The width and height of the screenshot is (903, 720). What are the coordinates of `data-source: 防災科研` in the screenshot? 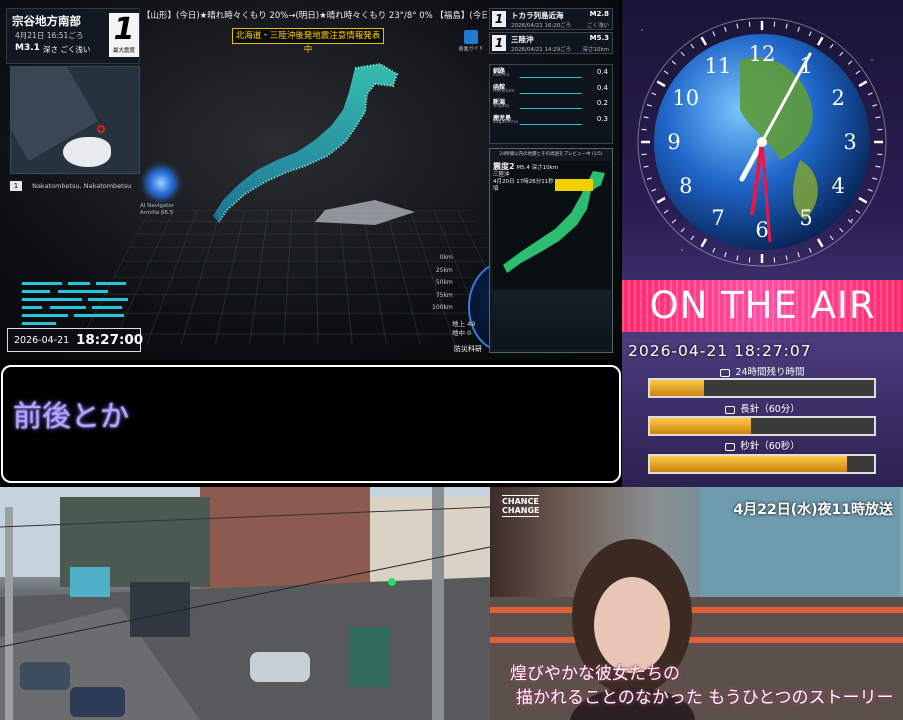 It's located at (468, 349).